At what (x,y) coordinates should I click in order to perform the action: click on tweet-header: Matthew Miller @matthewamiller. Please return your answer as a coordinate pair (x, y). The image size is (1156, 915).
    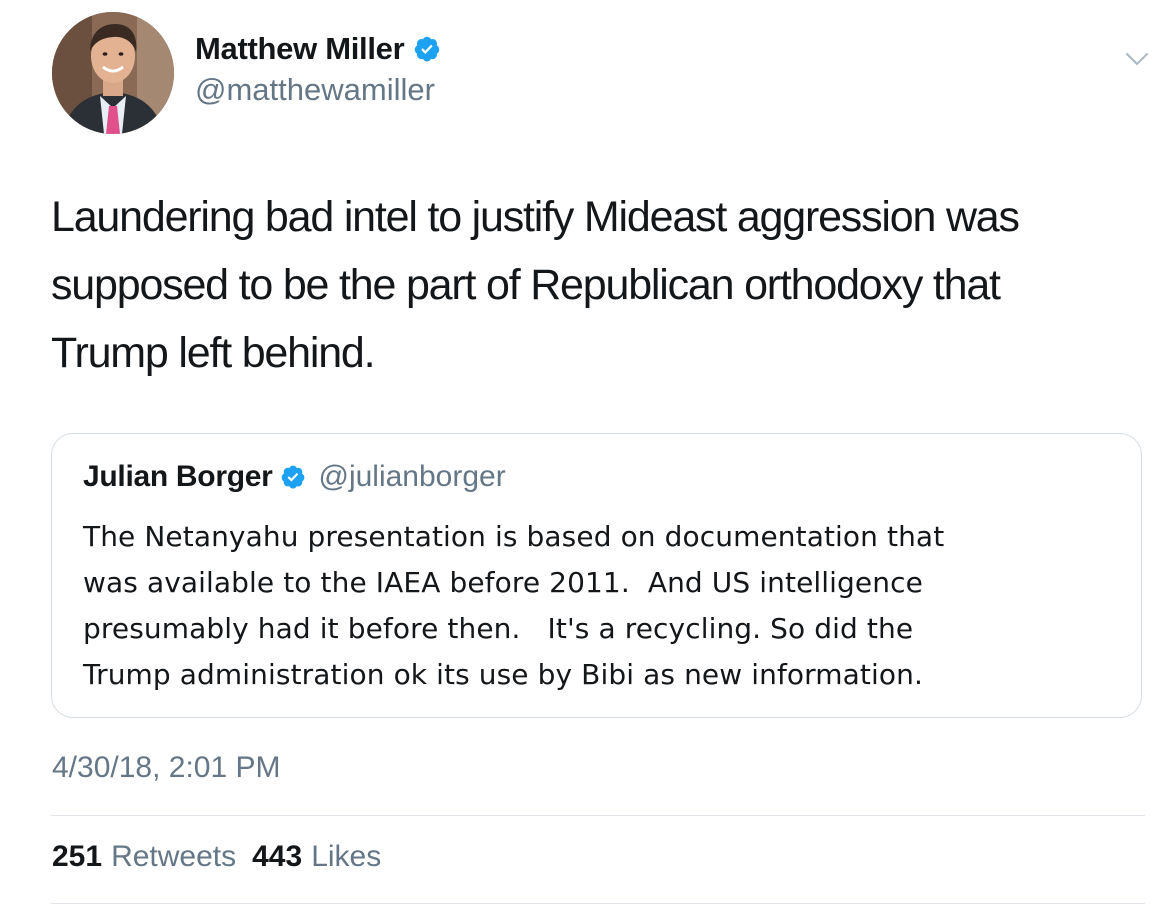
    Looking at the image, I should click on (602, 74).